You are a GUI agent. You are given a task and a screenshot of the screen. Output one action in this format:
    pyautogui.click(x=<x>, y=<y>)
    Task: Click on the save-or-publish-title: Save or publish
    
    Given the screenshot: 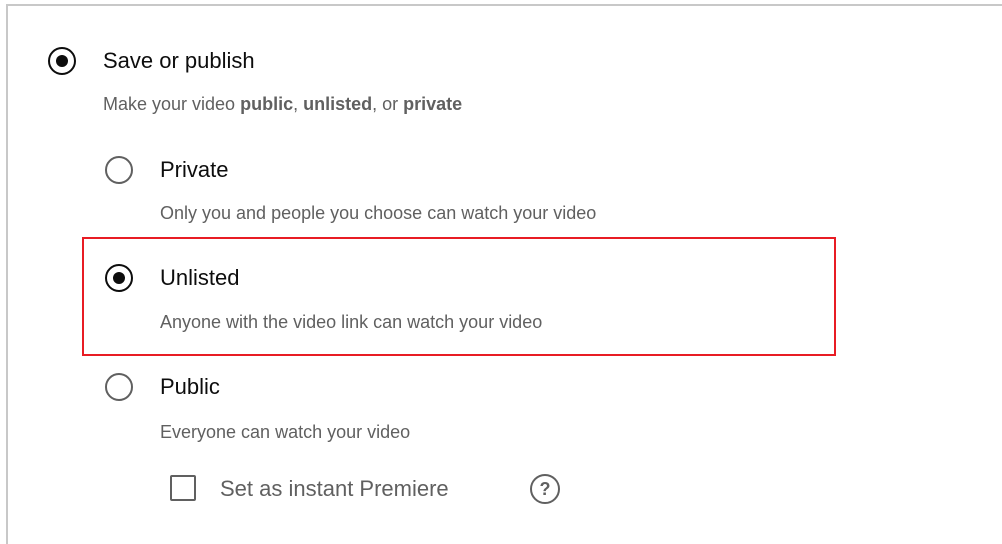 What is the action you would take?
    pyautogui.click(x=179, y=60)
    